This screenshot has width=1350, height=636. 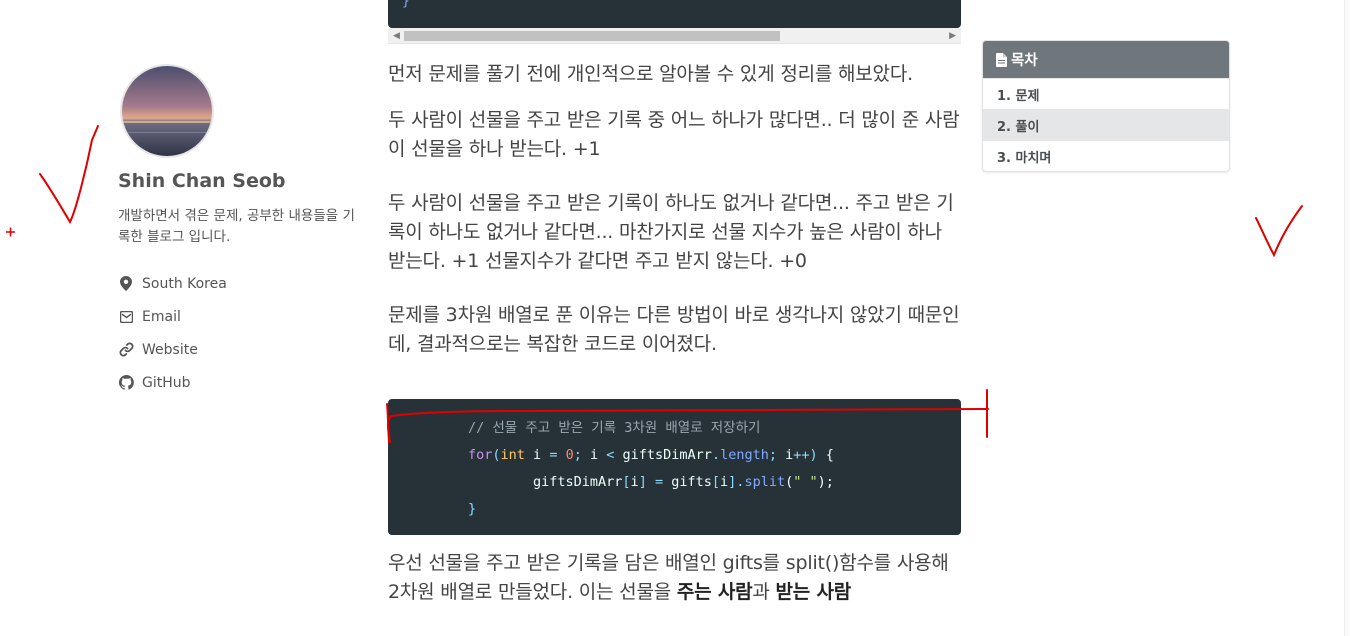 I want to click on link-icon, so click(x=126, y=350).